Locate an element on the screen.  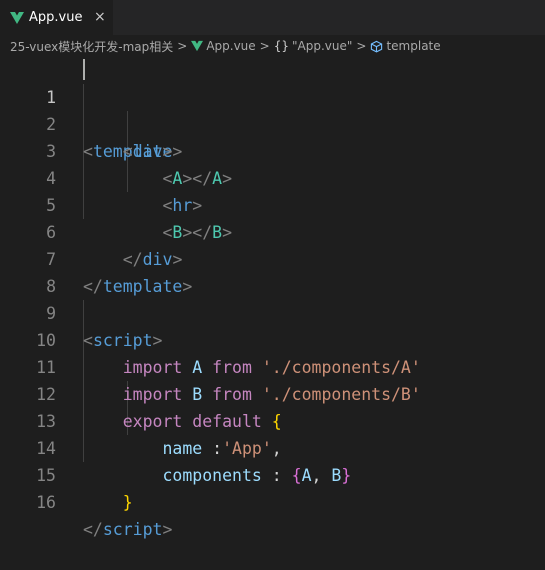
code-line: 6 </div> is located at coordinates (272, 230).